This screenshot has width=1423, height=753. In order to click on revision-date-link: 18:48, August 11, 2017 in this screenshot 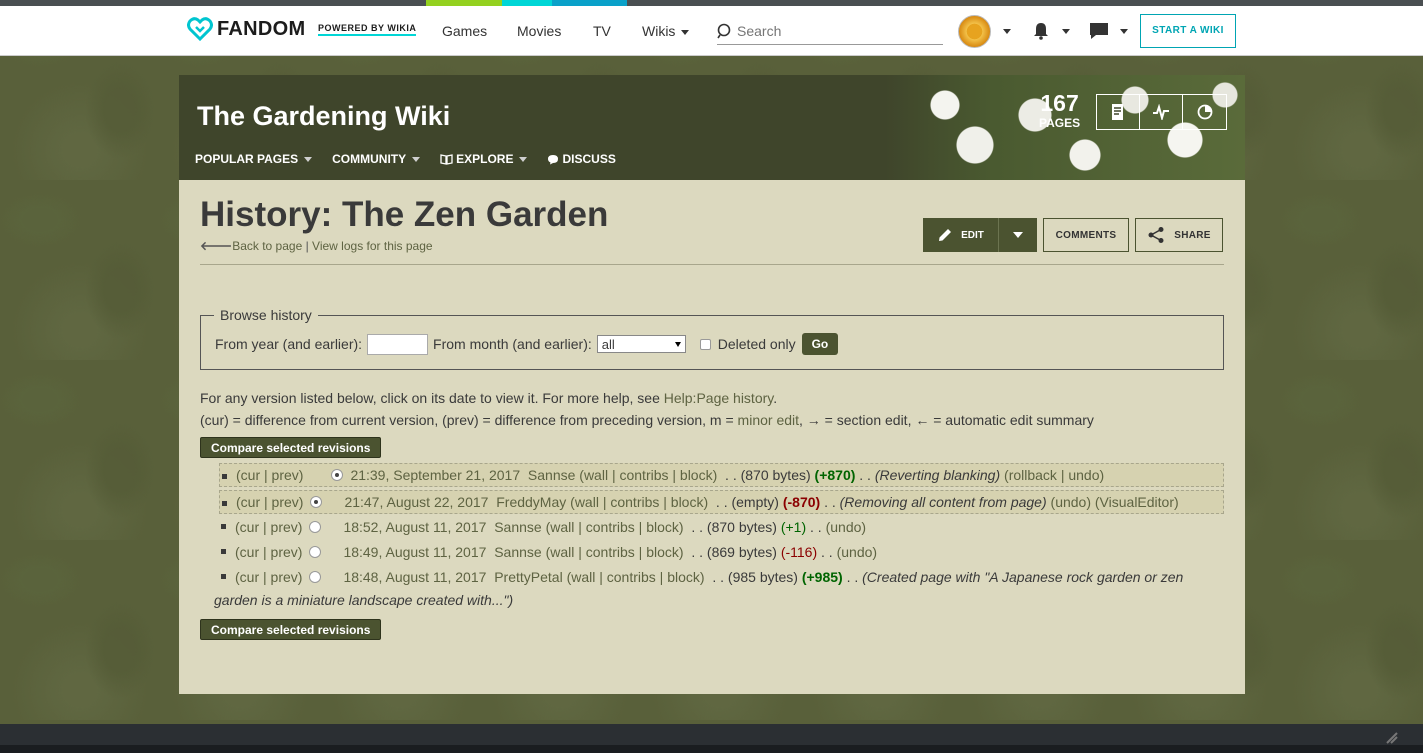, I will do `click(414, 577)`.